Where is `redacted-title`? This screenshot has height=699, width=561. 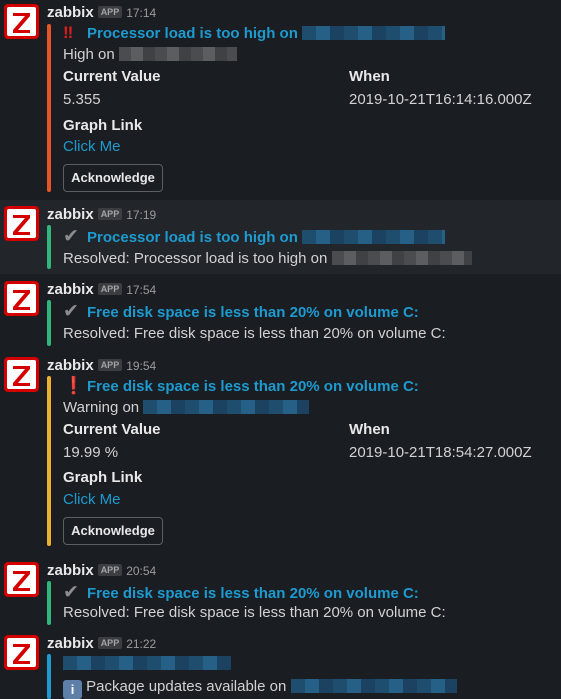 redacted-title is located at coordinates (147, 664).